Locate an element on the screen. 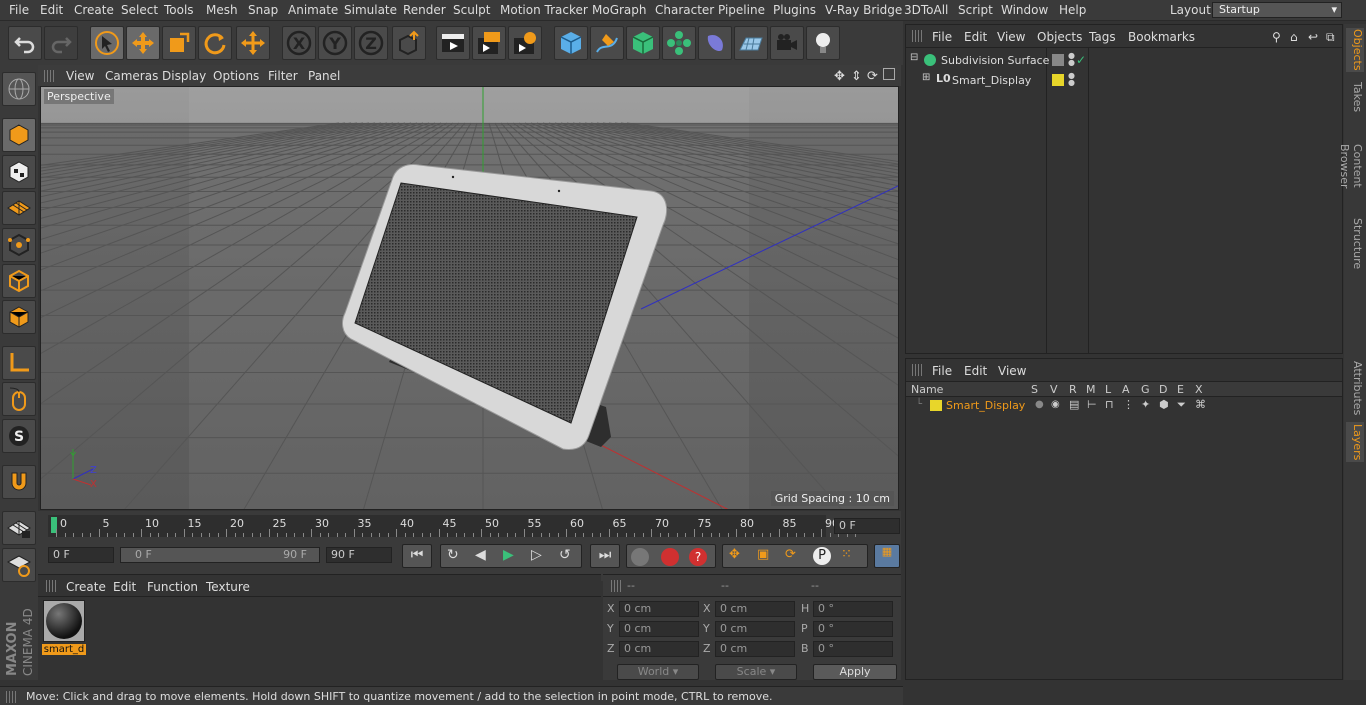 Image resolution: width=1366 pixels, height=705 pixels. workplane-mode-button is located at coordinates (19, 208).